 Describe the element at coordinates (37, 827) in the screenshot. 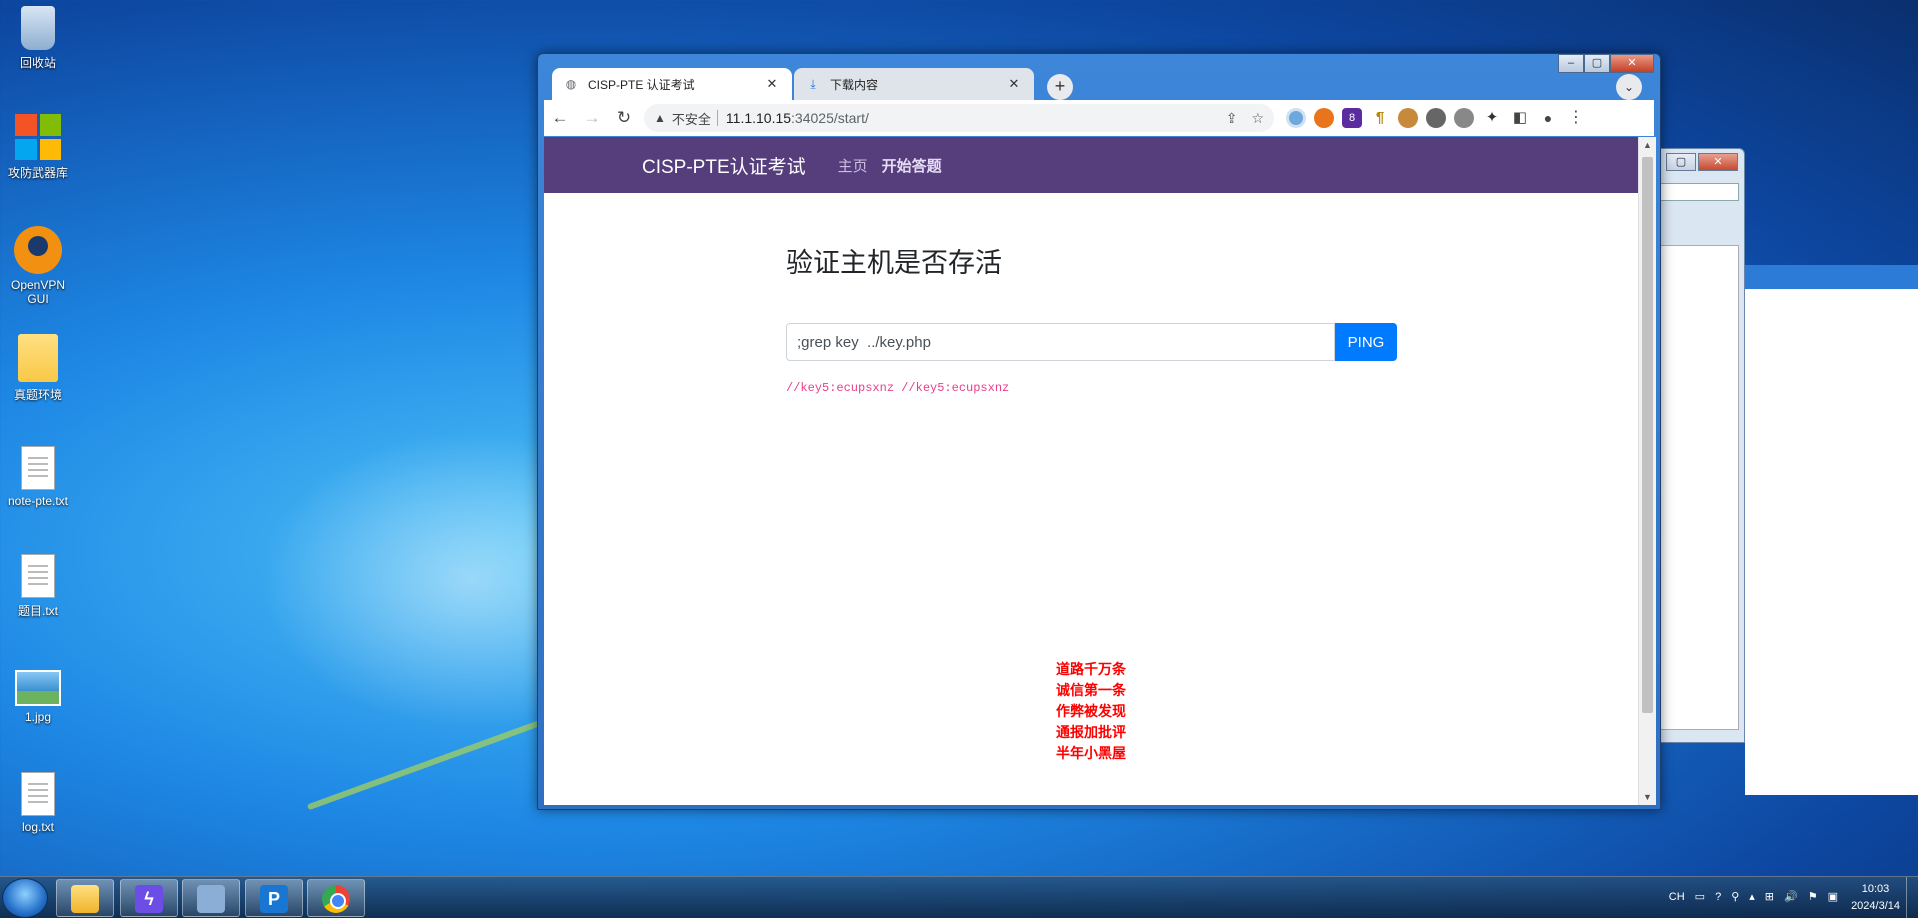

I see `desktop-icon-label: log.txt` at that location.